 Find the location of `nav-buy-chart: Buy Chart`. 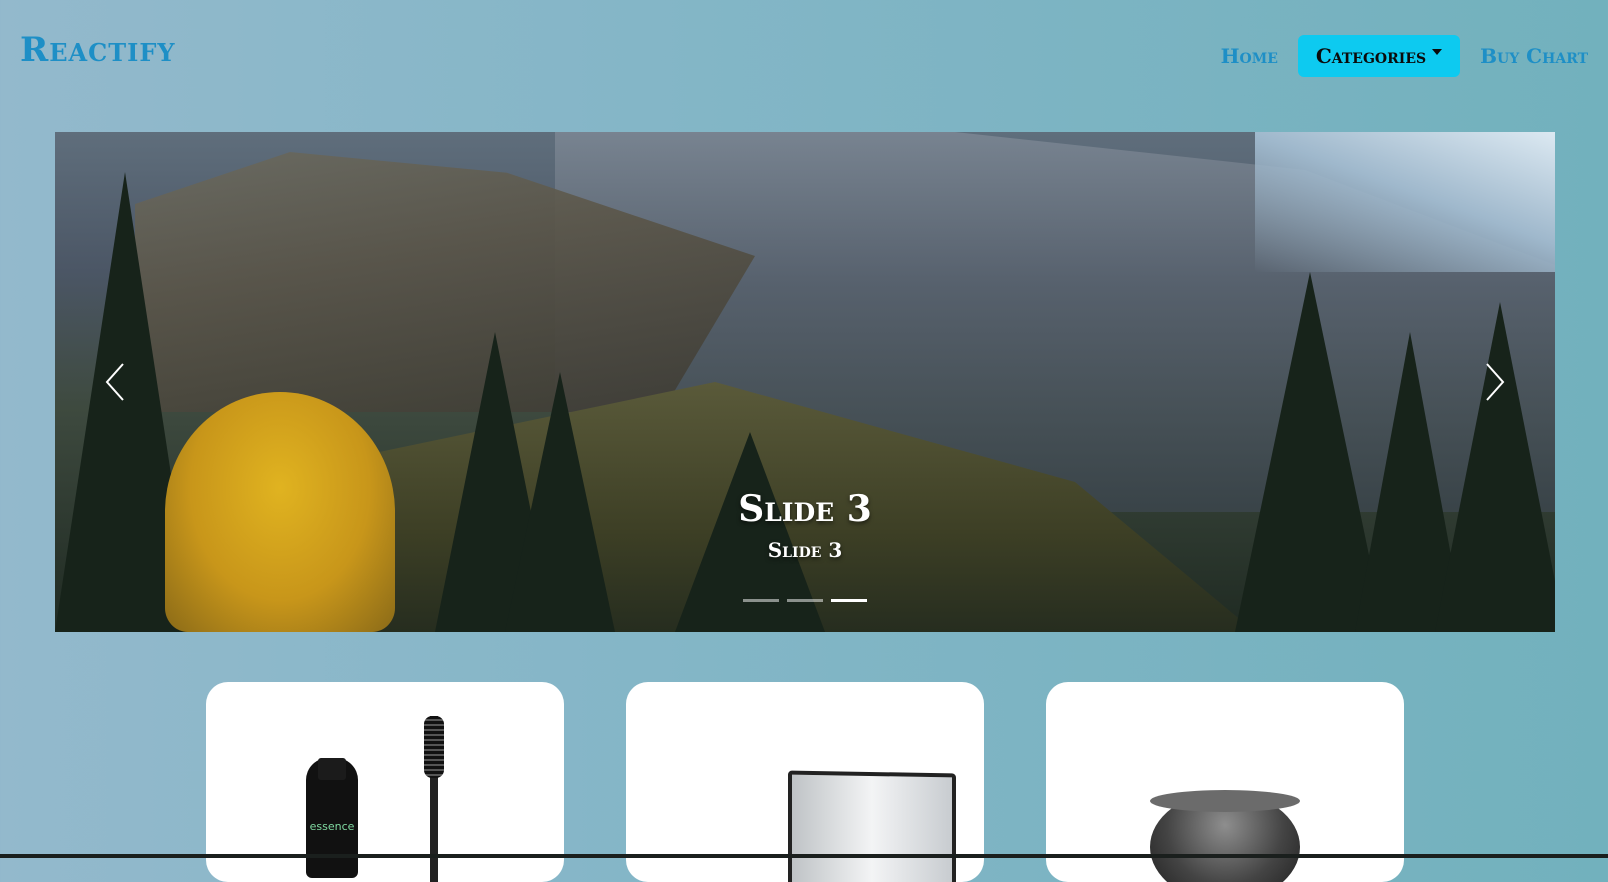

nav-buy-chart: Buy Chart is located at coordinates (1534, 56).